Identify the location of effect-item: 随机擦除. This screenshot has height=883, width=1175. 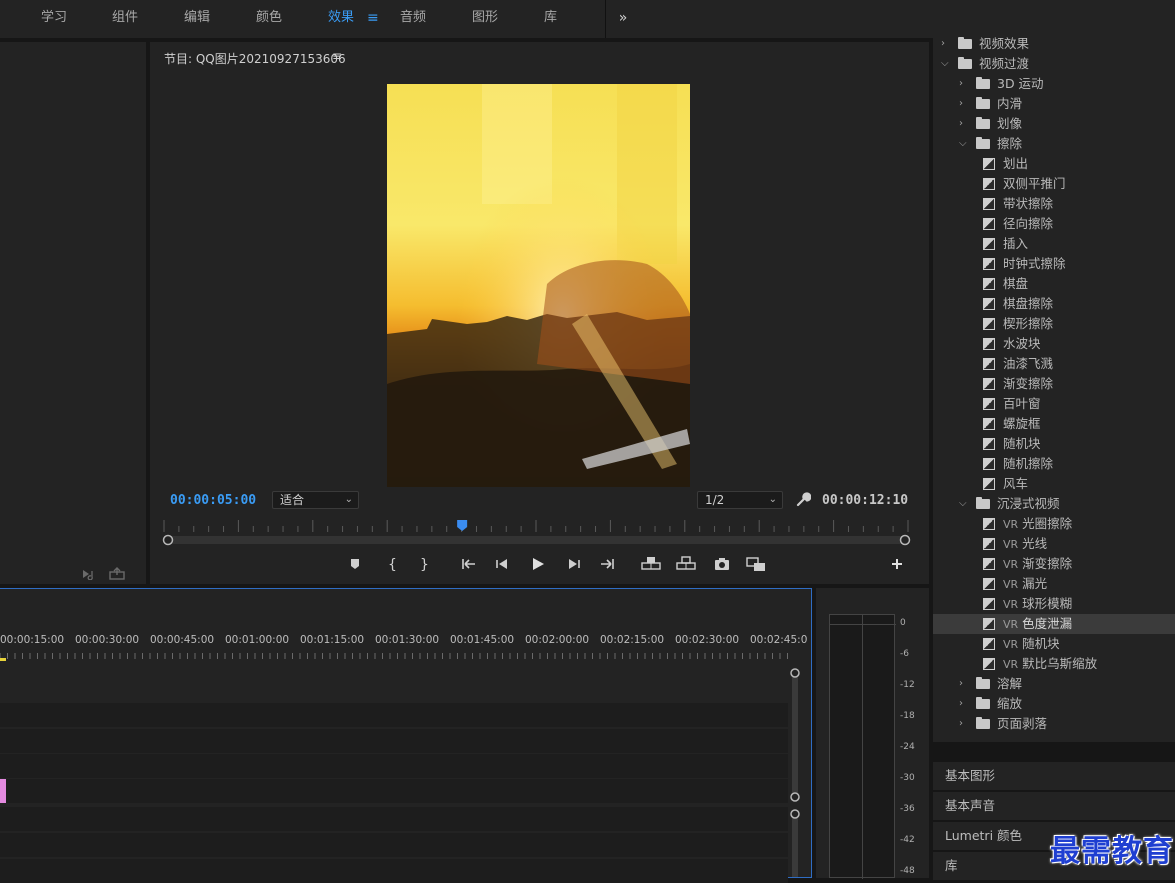
(1054, 464).